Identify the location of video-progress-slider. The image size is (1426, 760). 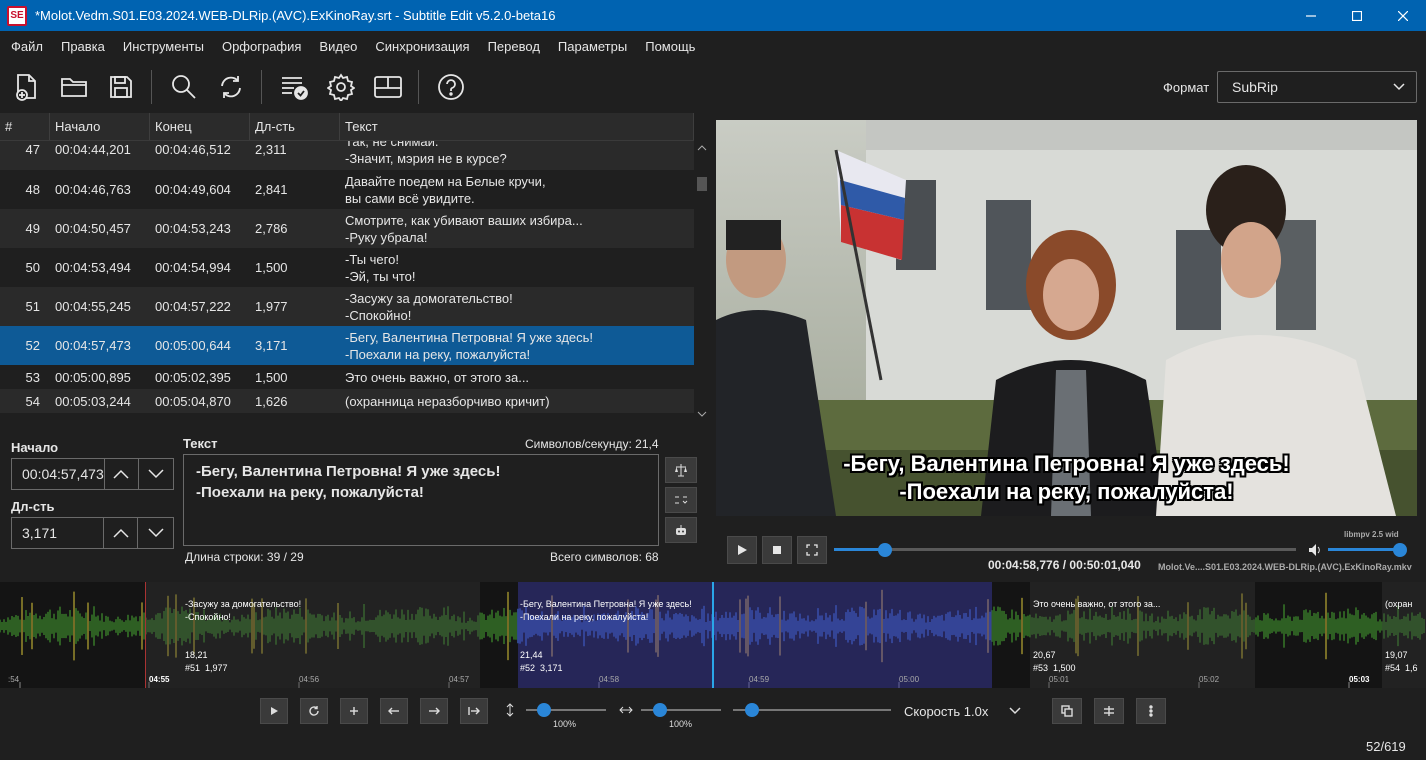
(1065, 549).